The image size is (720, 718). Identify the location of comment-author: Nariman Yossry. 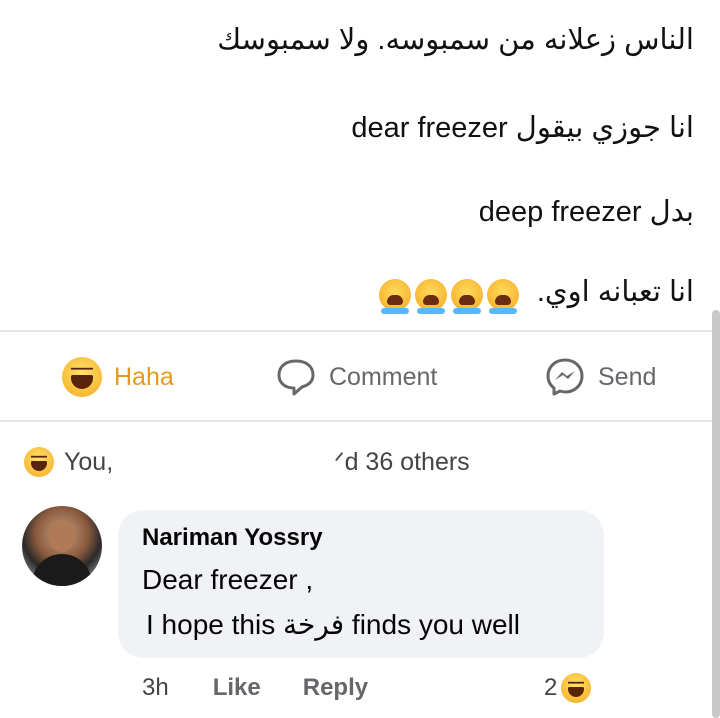
(232, 538).